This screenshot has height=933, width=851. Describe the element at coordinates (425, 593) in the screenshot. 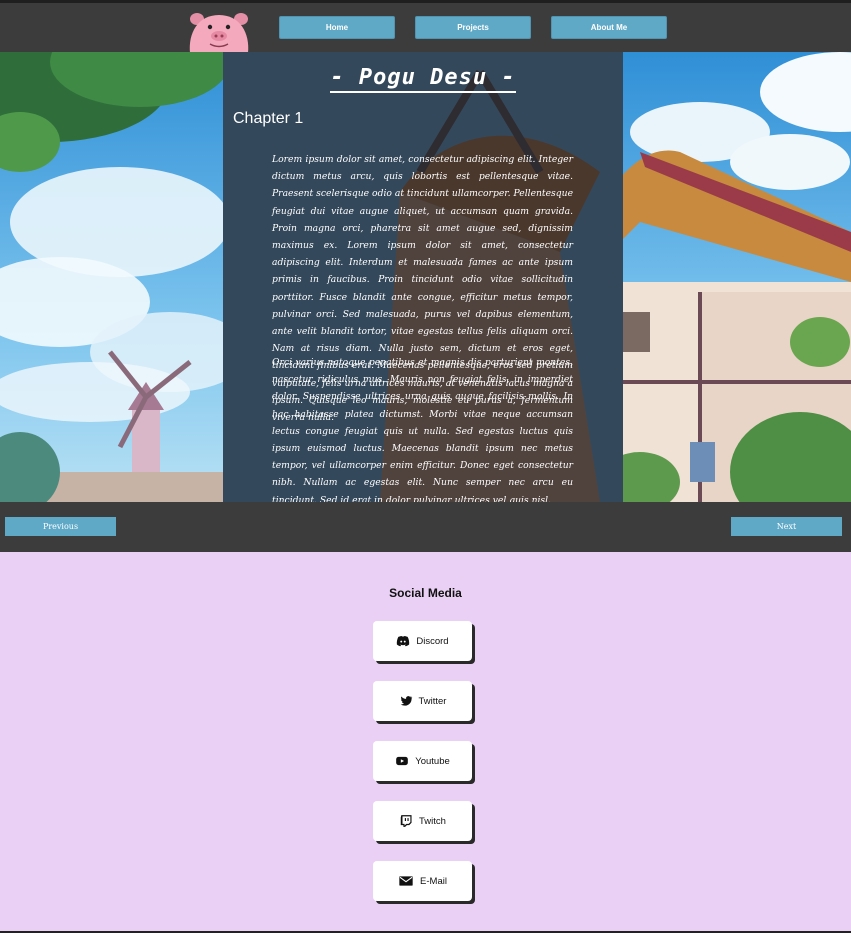

I see `social-media-title: Social Media` at that location.